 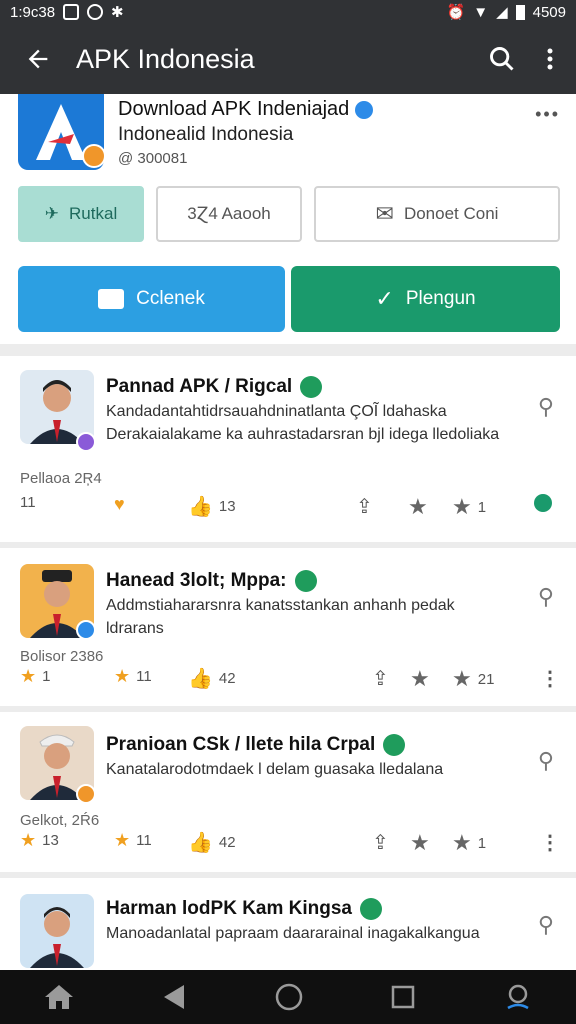 I want to click on battery-level: 4509, so click(x=549, y=12).